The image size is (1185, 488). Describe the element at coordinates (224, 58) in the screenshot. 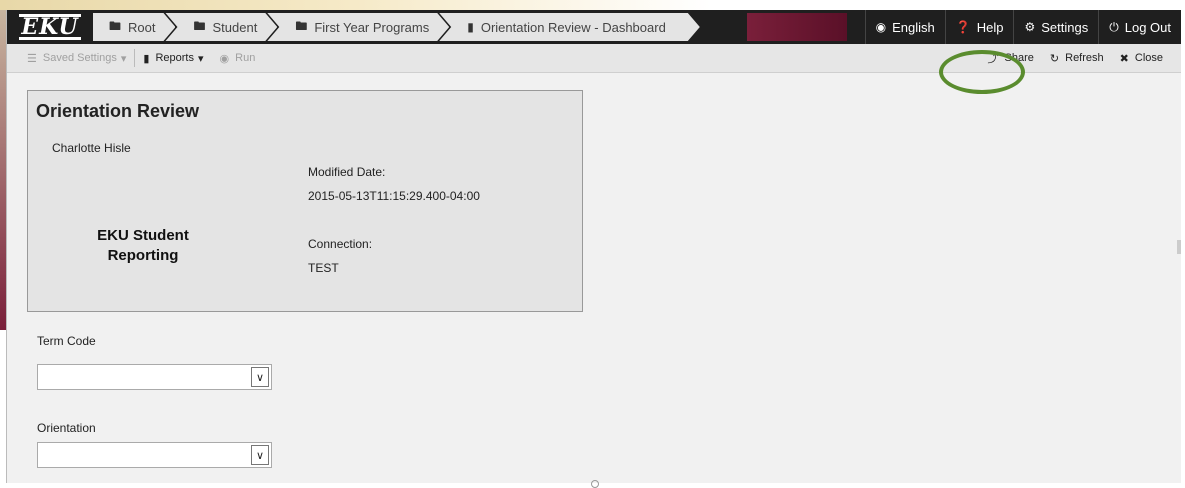

I see `play-circle-icon: ◉` at that location.